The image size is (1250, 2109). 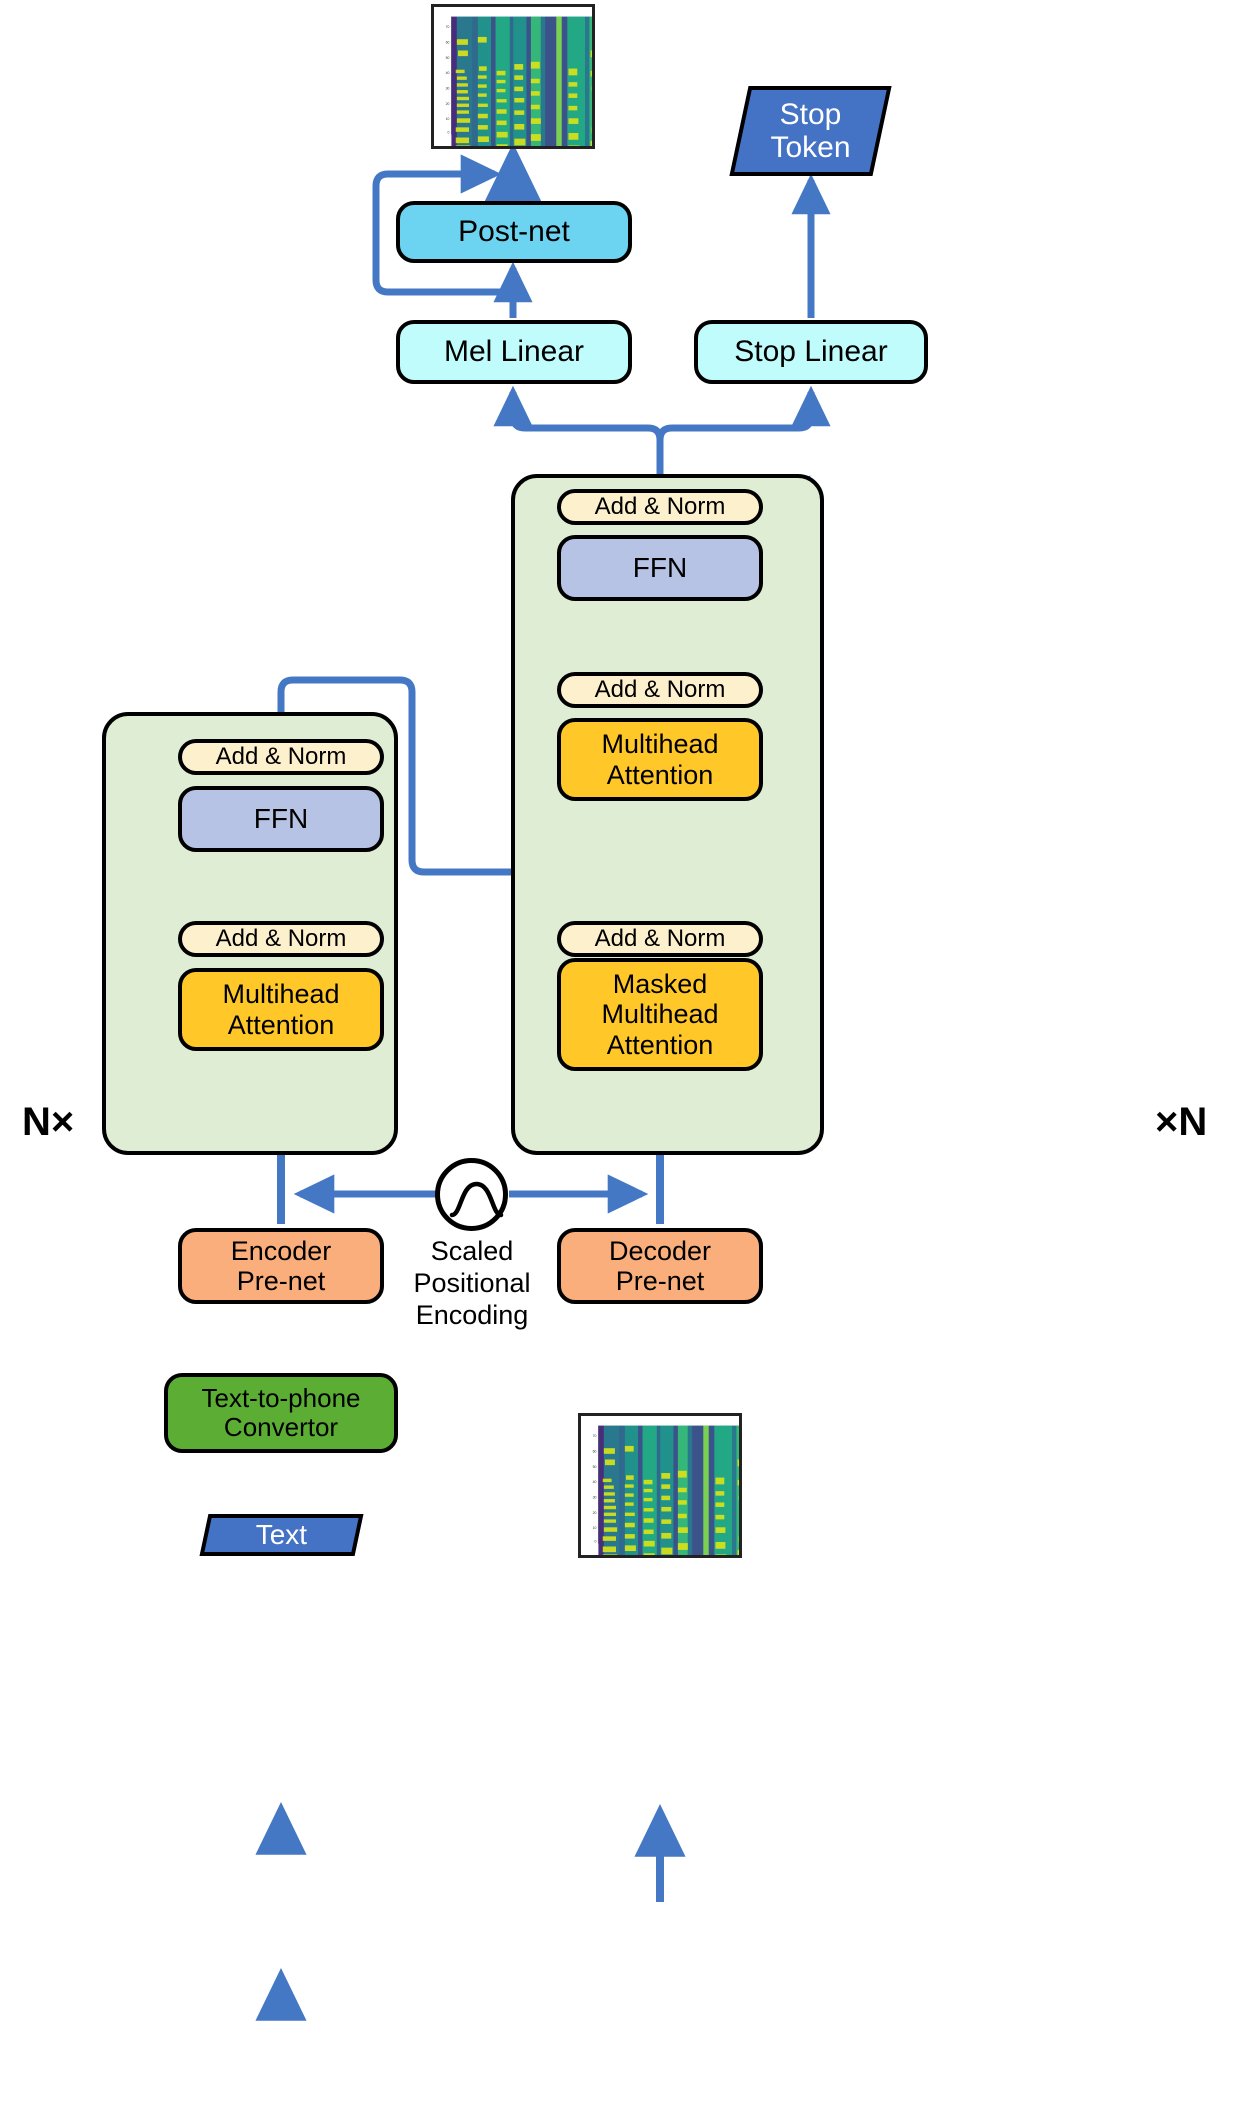 I want to click on stop-token-output: Stop Token, so click(x=810, y=131).